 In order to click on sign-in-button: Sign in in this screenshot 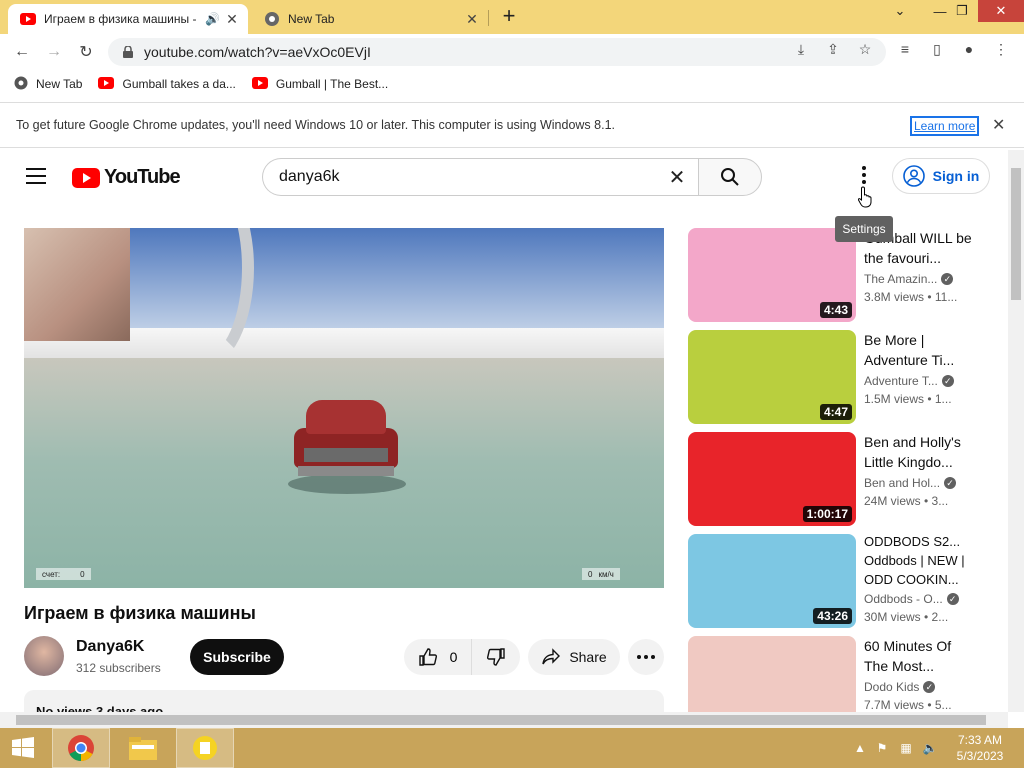, I will do `click(941, 176)`.